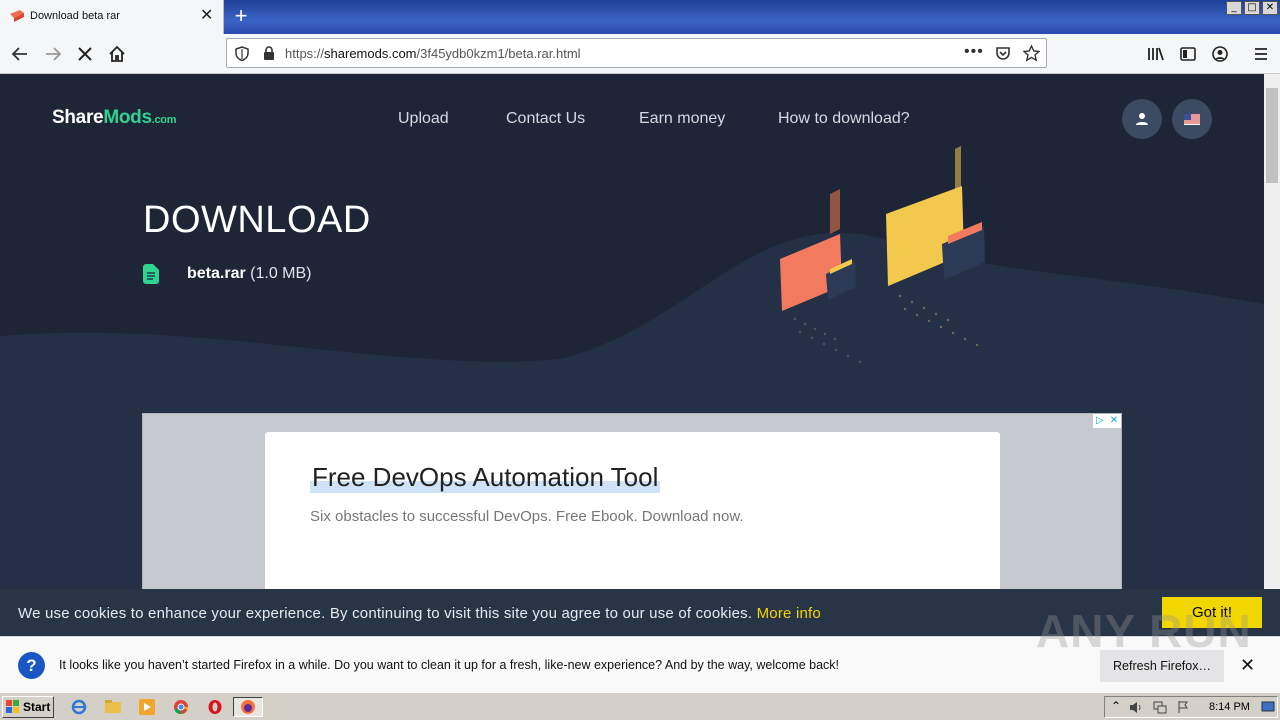 The image size is (1280, 720). Describe the element at coordinates (248, 707) in the screenshot. I see `taskbar-firefox-icon` at that location.